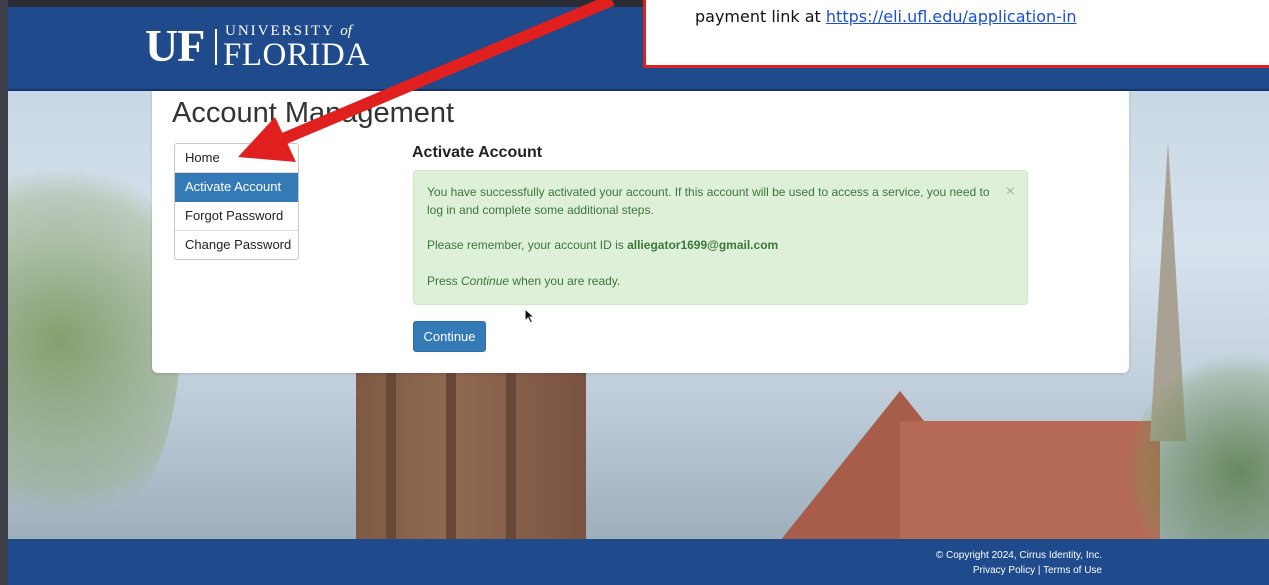  What do you see at coordinates (1030, 480) in the screenshot?
I see `church-building` at bounding box center [1030, 480].